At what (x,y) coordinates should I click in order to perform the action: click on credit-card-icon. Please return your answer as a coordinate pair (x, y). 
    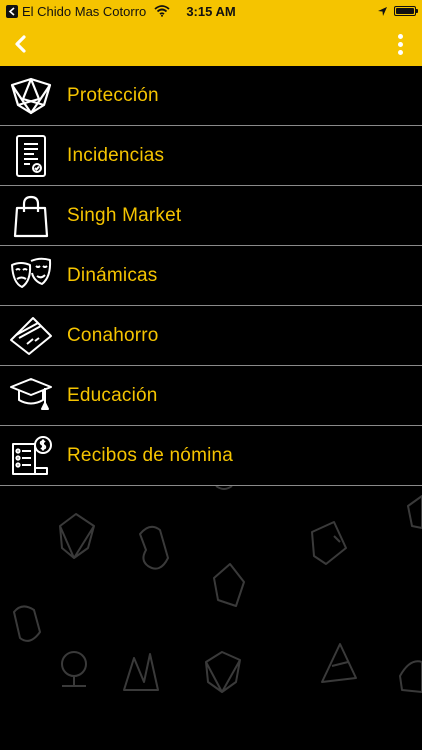
    Looking at the image, I should click on (31, 336).